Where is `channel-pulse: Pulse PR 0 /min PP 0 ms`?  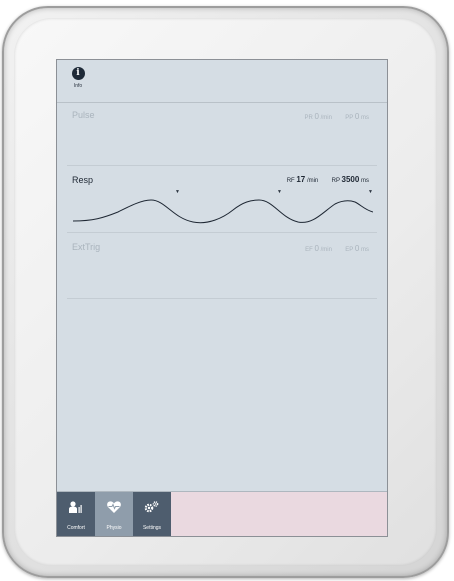 channel-pulse: Pulse PR 0 /min PP 0 ms is located at coordinates (222, 118).